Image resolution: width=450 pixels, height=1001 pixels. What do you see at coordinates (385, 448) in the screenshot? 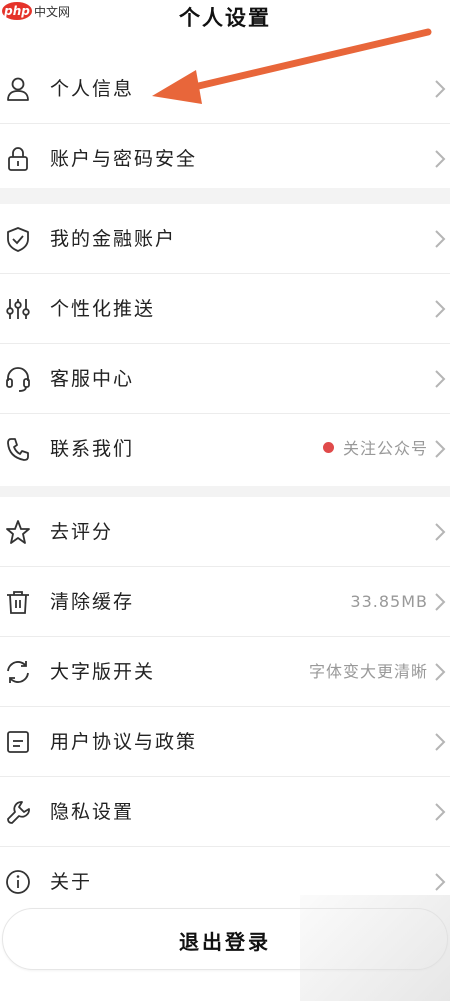
I see `follow-account-text: 关注公众号` at bounding box center [385, 448].